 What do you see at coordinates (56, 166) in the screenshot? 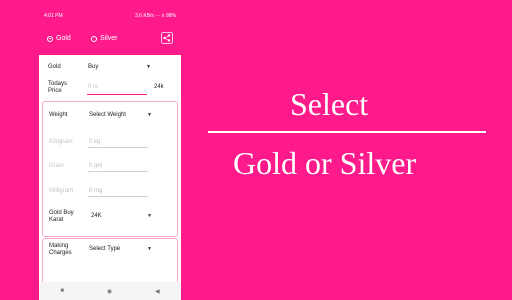
I see `gram-label: Gram` at bounding box center [56, 166].